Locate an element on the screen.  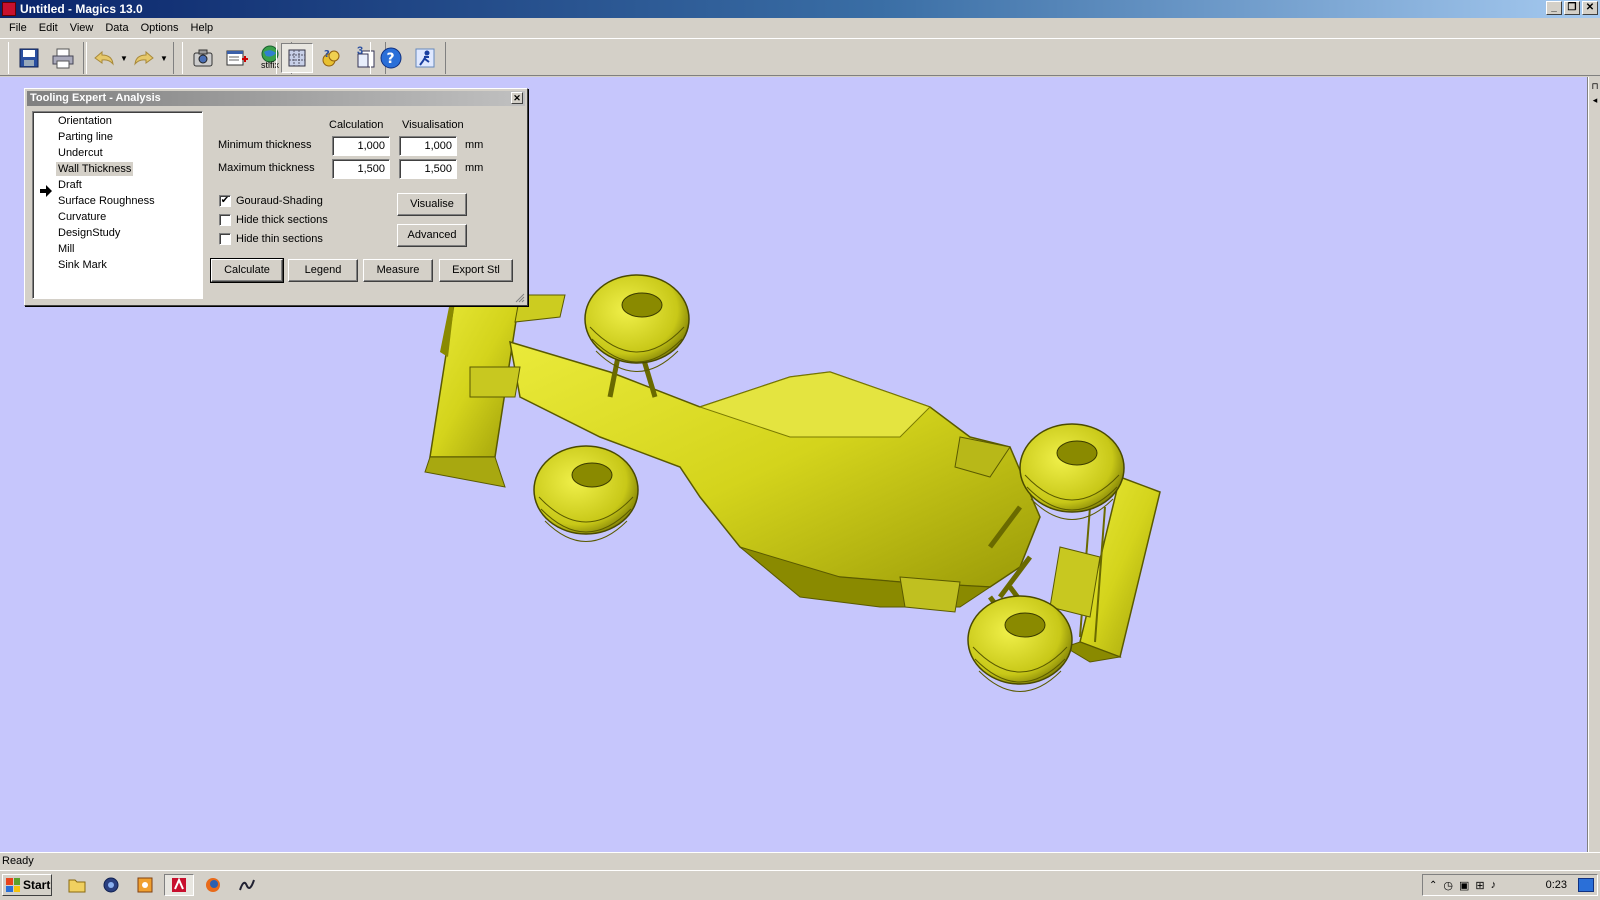
redo-arrow-icon is located at coordinates (144, 58).